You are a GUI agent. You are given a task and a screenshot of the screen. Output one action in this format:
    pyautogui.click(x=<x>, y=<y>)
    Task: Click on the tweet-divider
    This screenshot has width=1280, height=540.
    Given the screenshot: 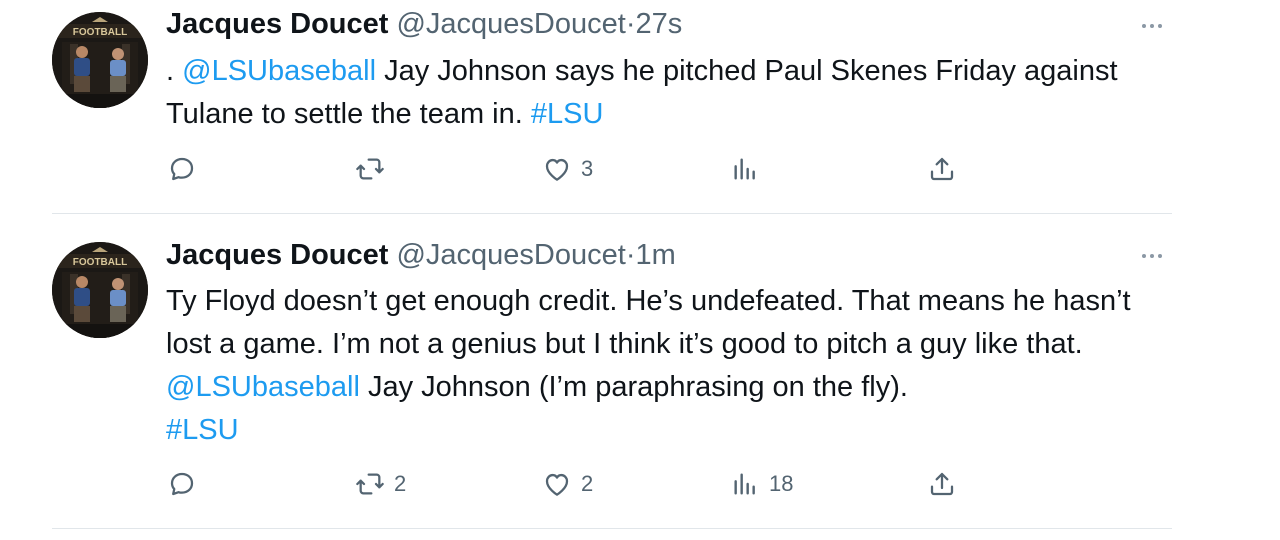 What is the action you would take?
    pyautogui.click(x=612, y=528)
    